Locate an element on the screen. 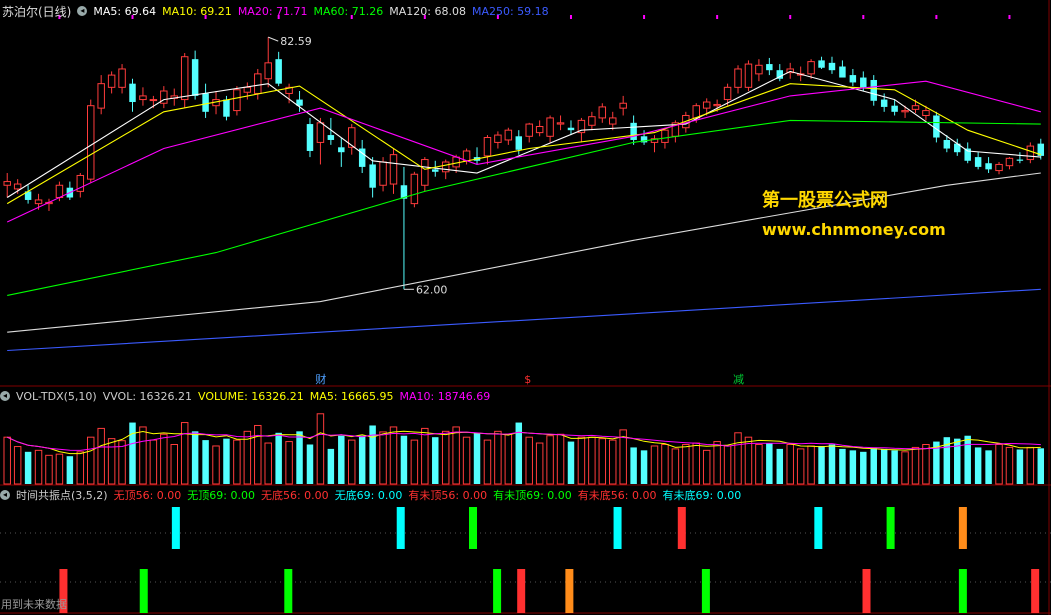  legend-entry: 无顶56: 0.00 is located at coordinates (147, 495).